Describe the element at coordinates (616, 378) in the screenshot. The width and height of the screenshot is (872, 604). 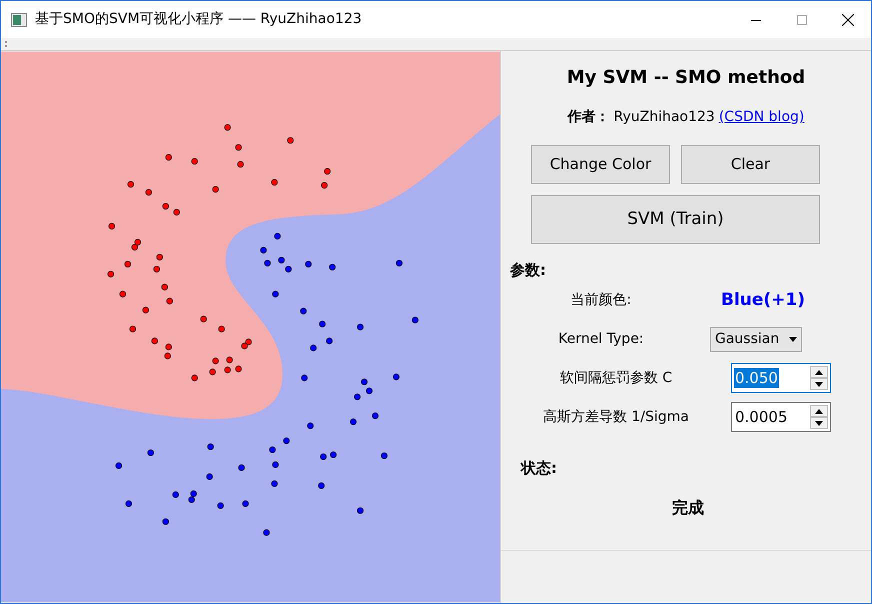
I see `parameter-label: 软间隔惩罚参数 C` at that location.